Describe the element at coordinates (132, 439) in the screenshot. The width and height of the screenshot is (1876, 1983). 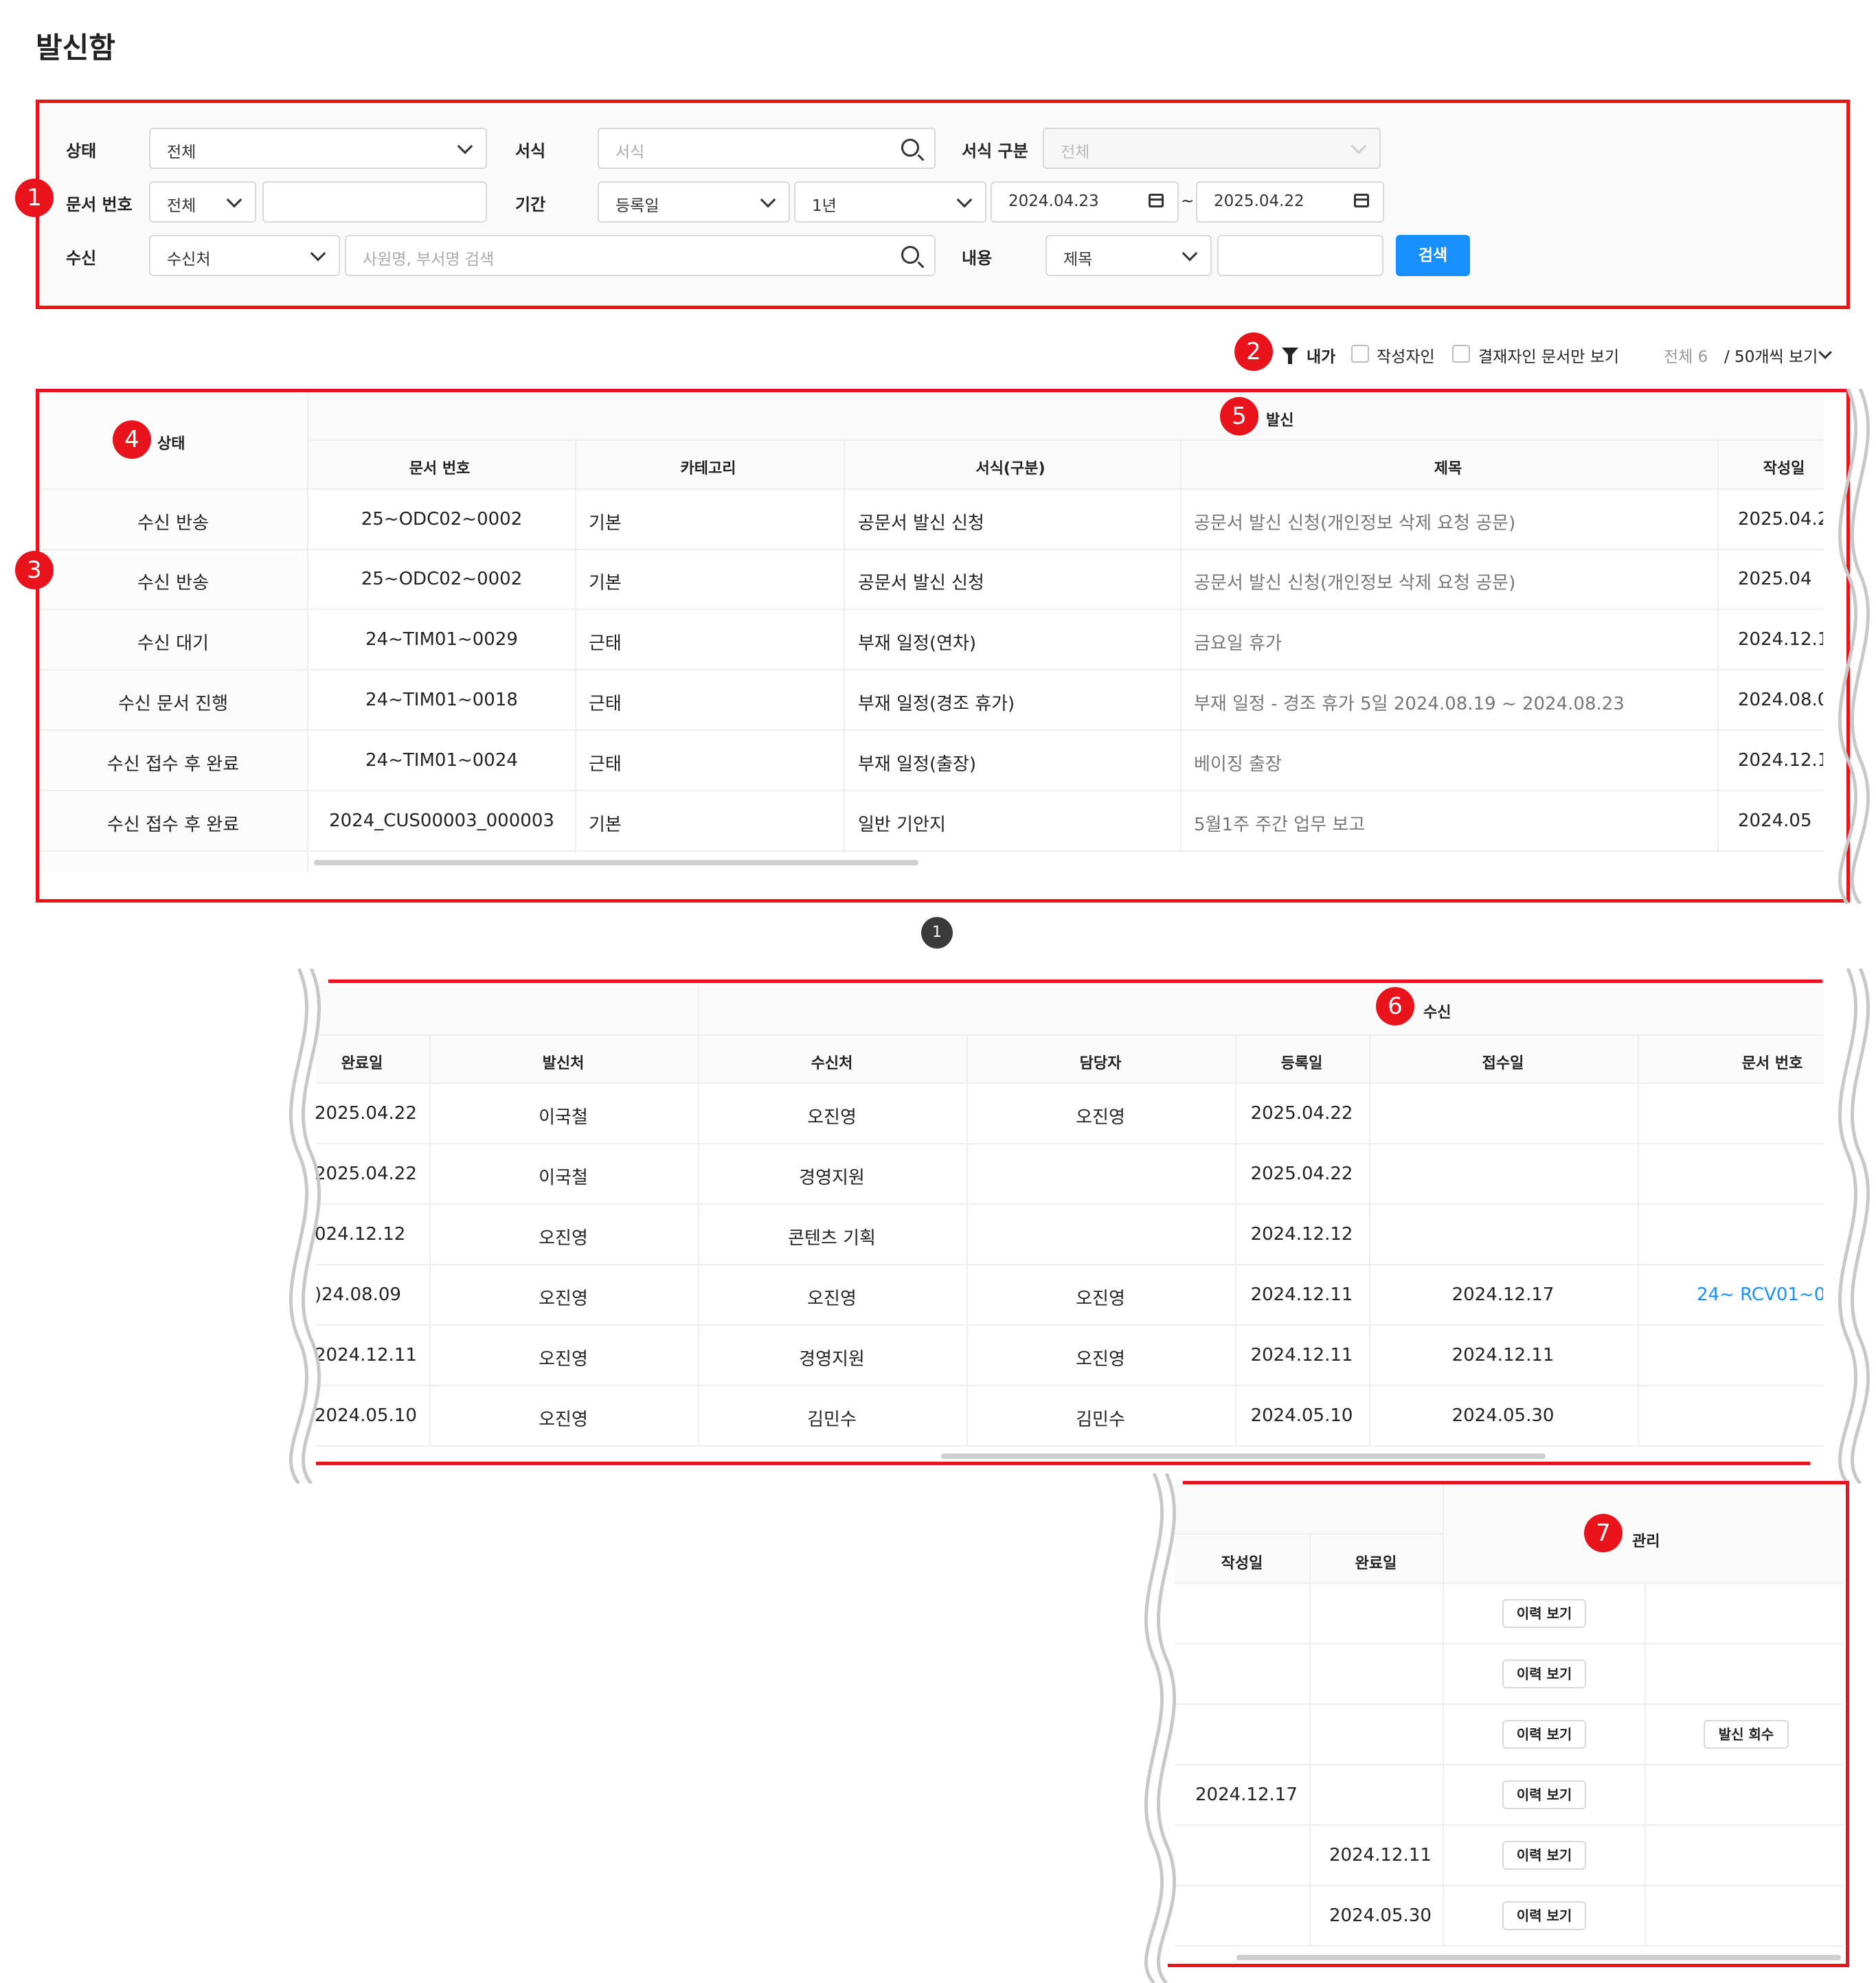
I see `badge-4: 4` at that location.